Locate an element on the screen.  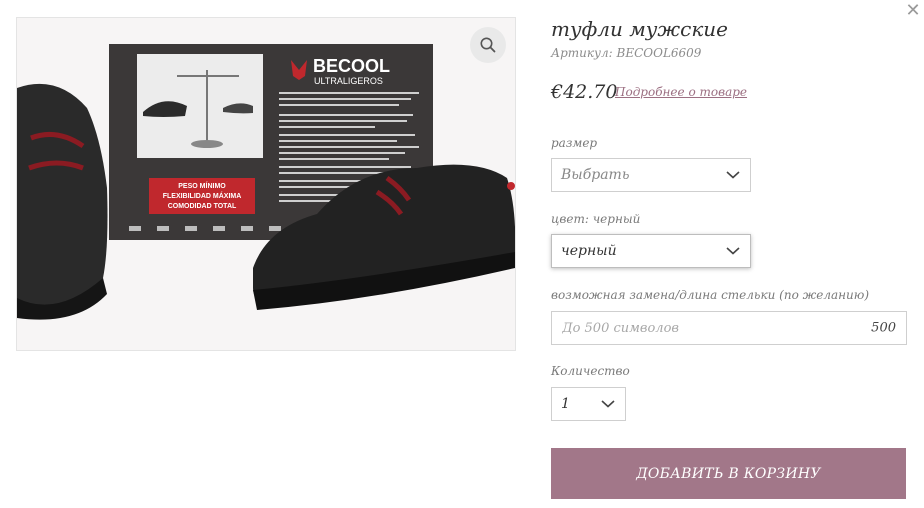
brand-name: BECOOL is located at coordinates (351, 66).